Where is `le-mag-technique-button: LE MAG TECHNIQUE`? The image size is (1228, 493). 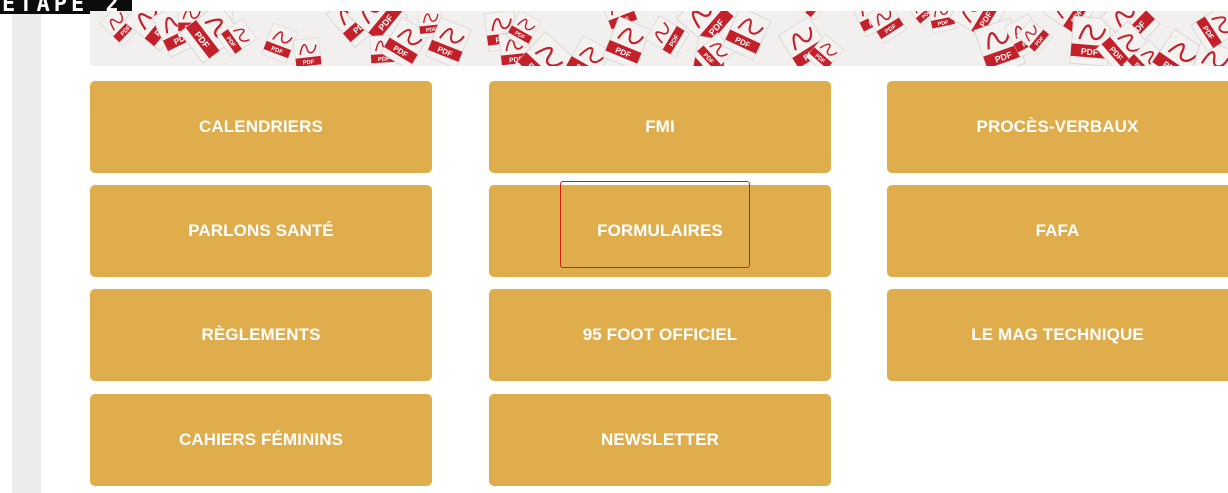 le-mag-technique-button: LE MAG TECHNIQUE is located at coordinates (1057, 335).